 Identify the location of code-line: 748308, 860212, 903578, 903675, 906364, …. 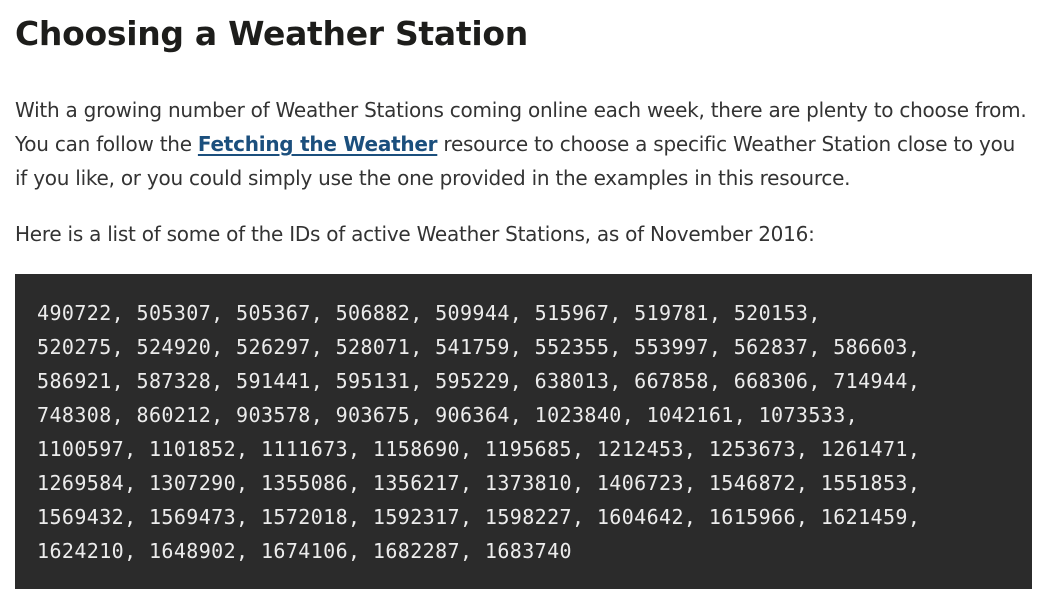
(448, 415).